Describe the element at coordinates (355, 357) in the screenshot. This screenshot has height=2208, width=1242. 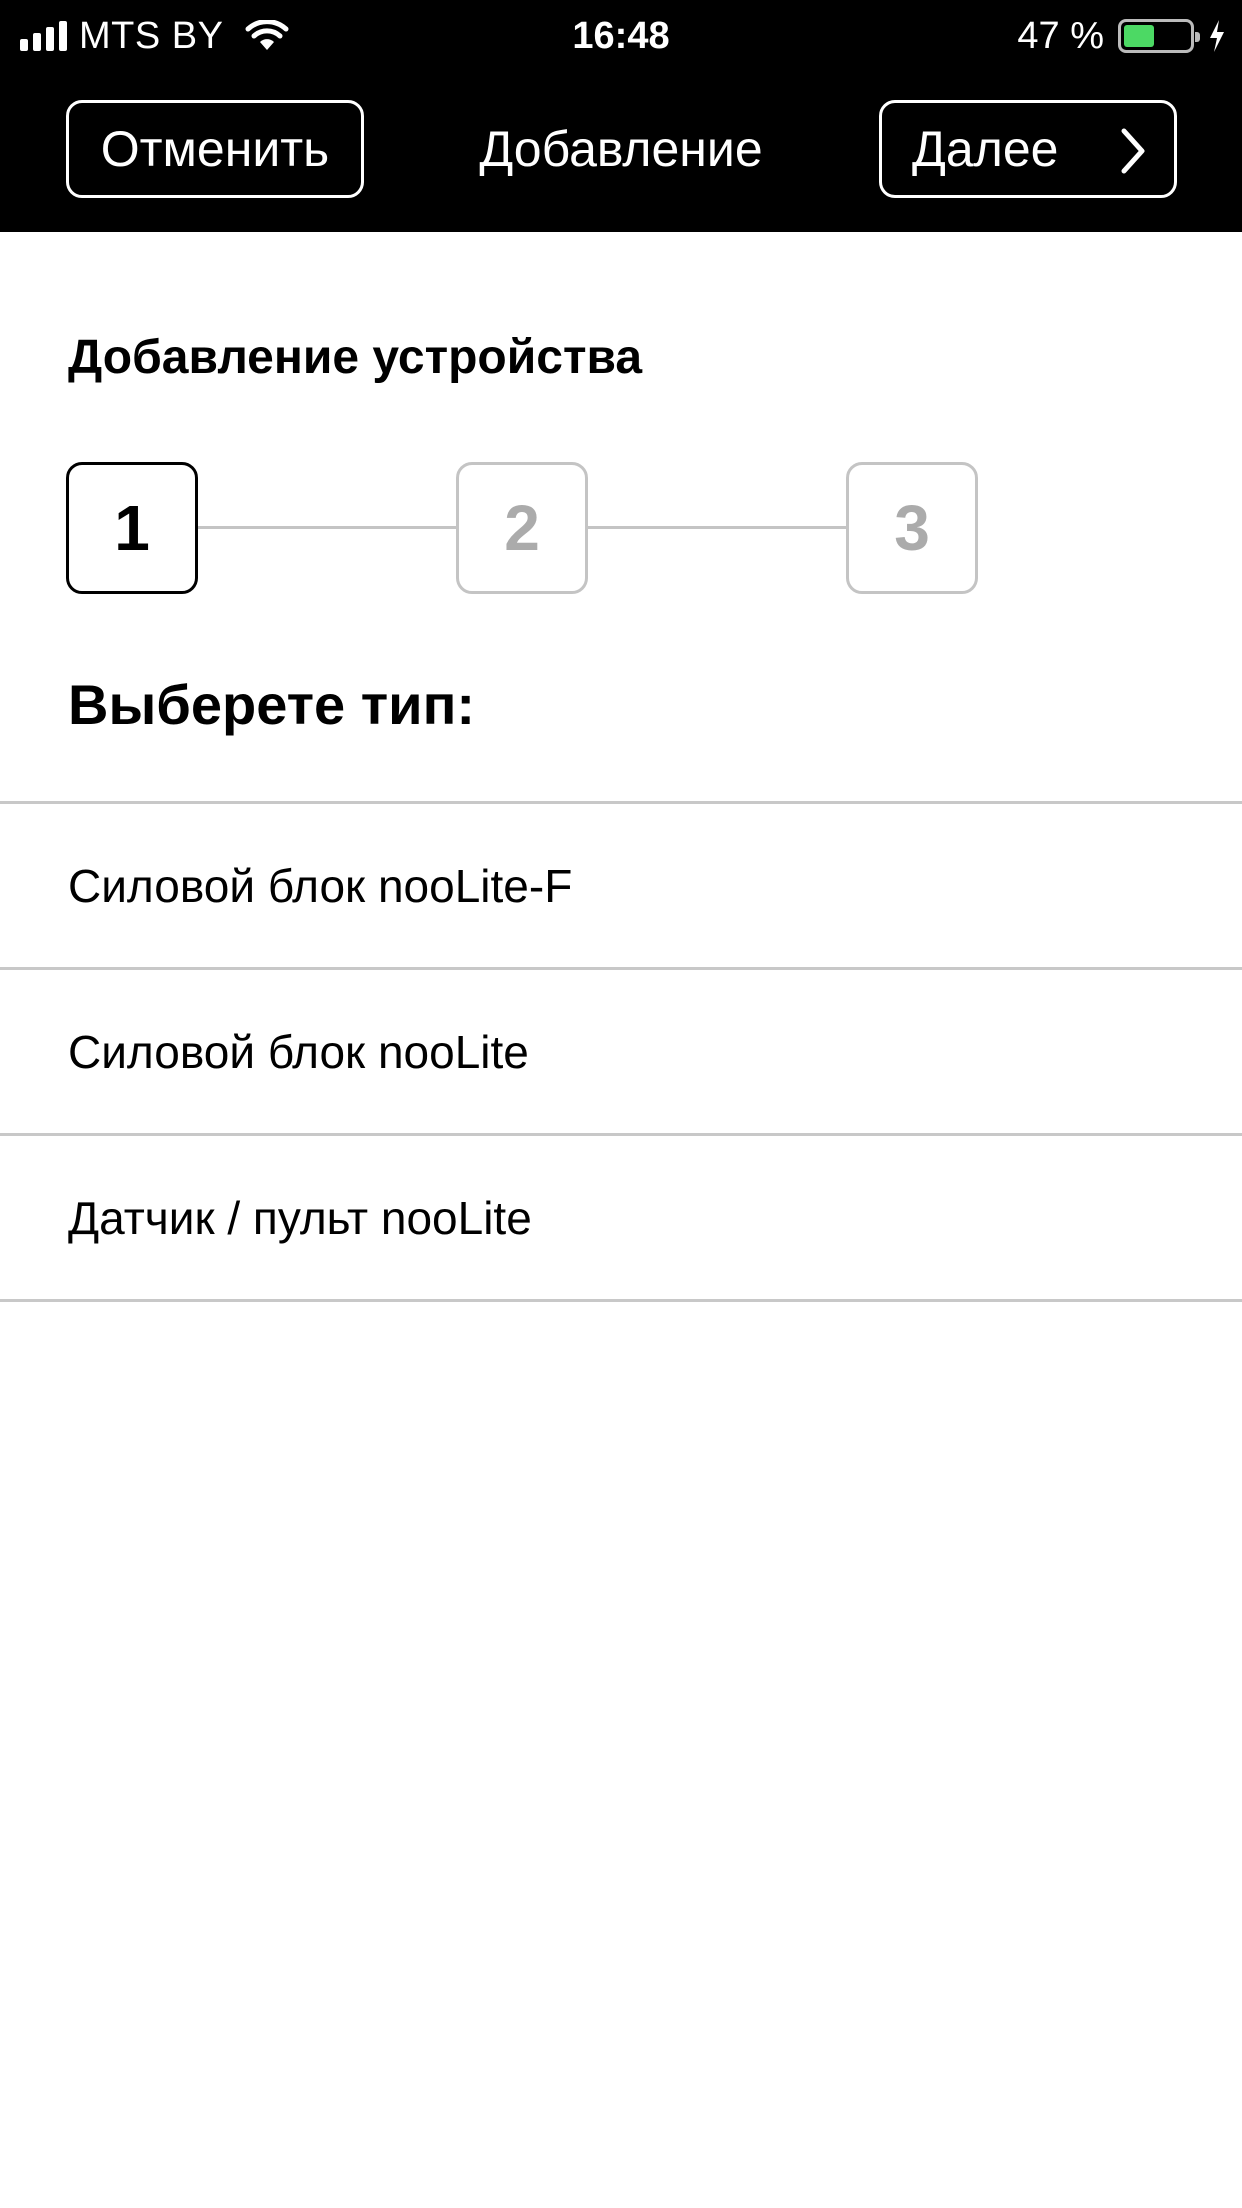
I see `section-title: Добавление устройства` at that location.